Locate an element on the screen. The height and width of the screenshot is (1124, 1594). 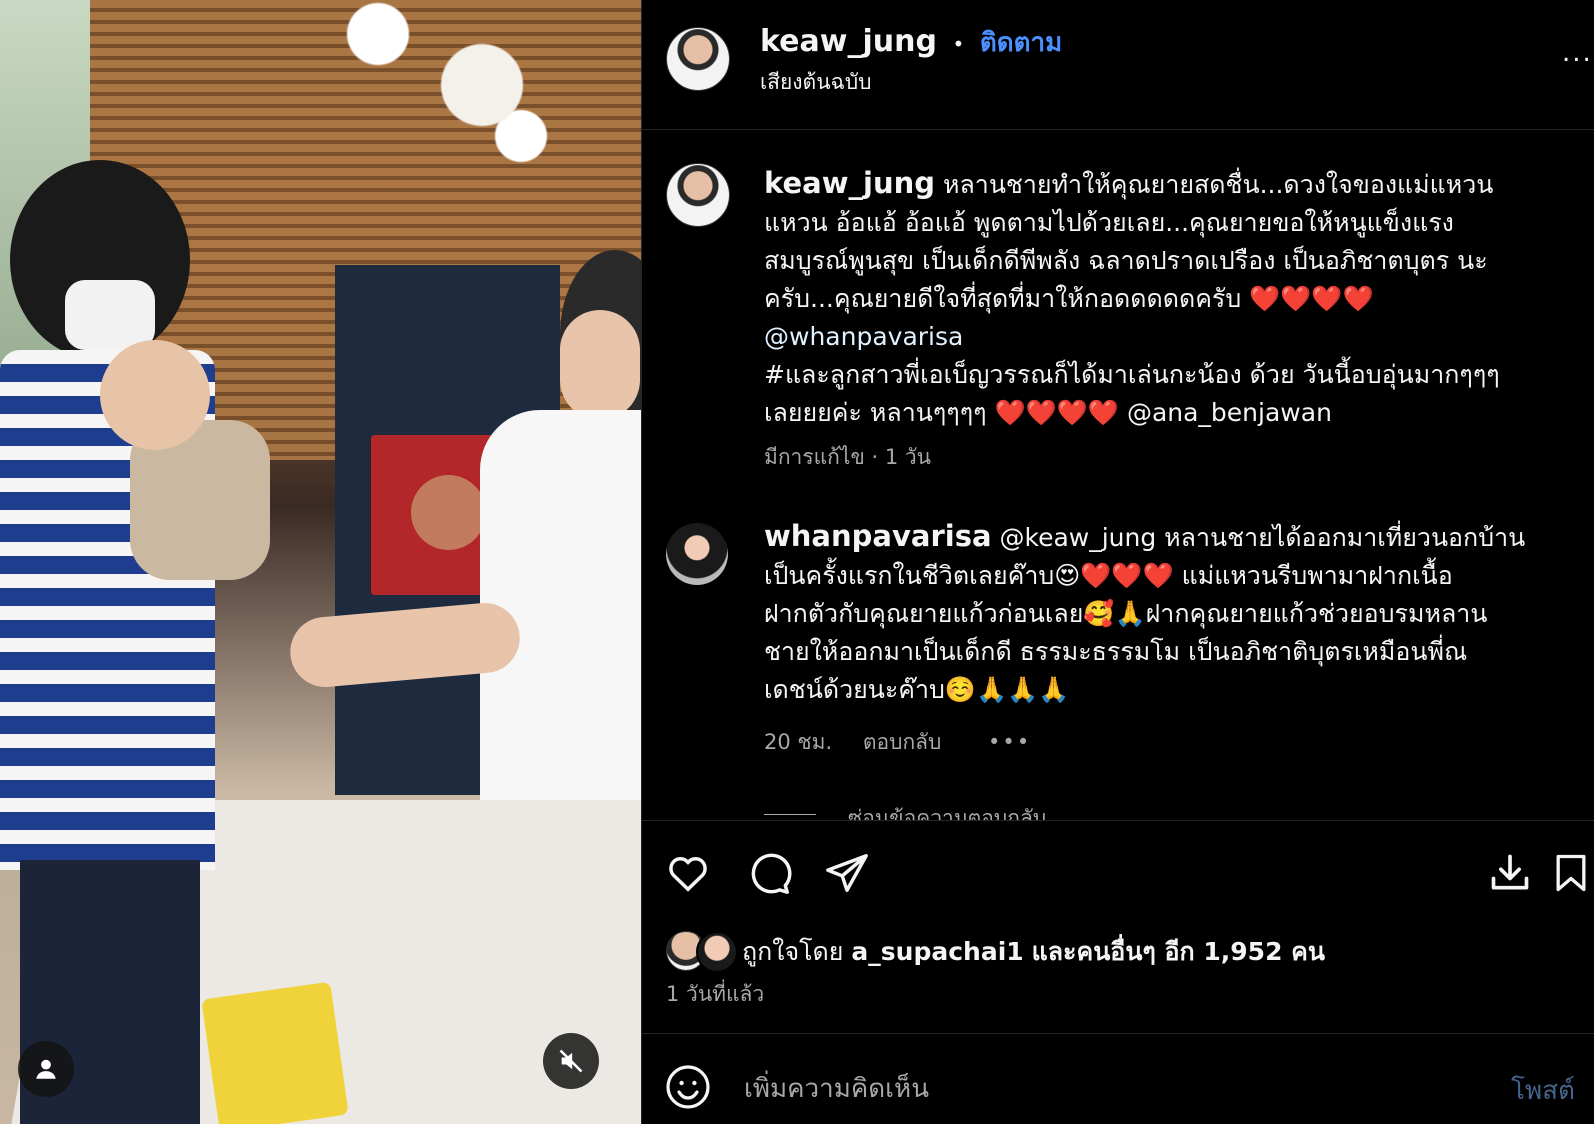
caption-mention: @whanpavarisa is located at coordinates (1169, 337).